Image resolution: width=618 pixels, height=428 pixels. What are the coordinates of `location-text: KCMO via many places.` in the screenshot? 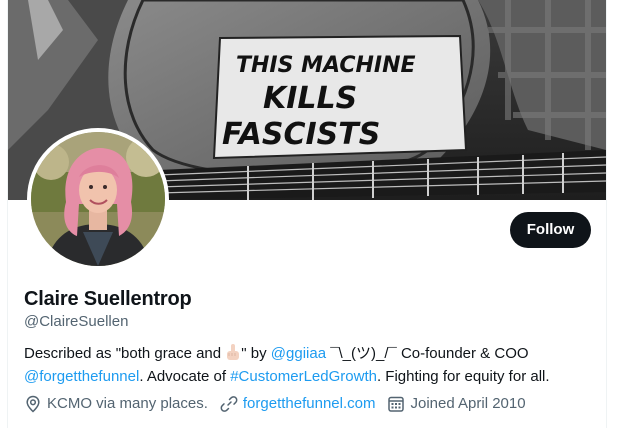 It's located at (127, 403).